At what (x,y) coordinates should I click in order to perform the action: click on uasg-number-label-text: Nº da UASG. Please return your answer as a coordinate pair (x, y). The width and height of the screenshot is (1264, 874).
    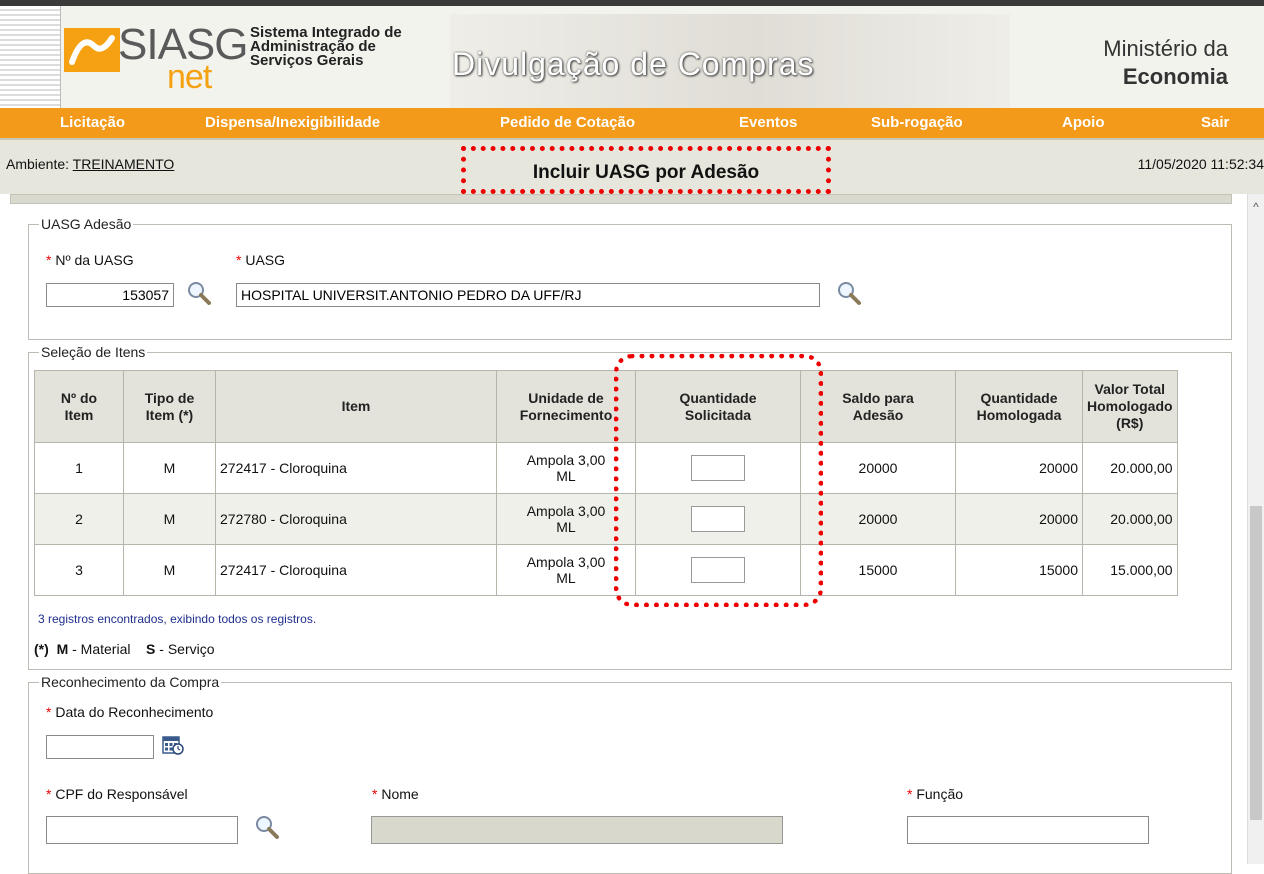
    Looking at the image, I should click on (94, 260).